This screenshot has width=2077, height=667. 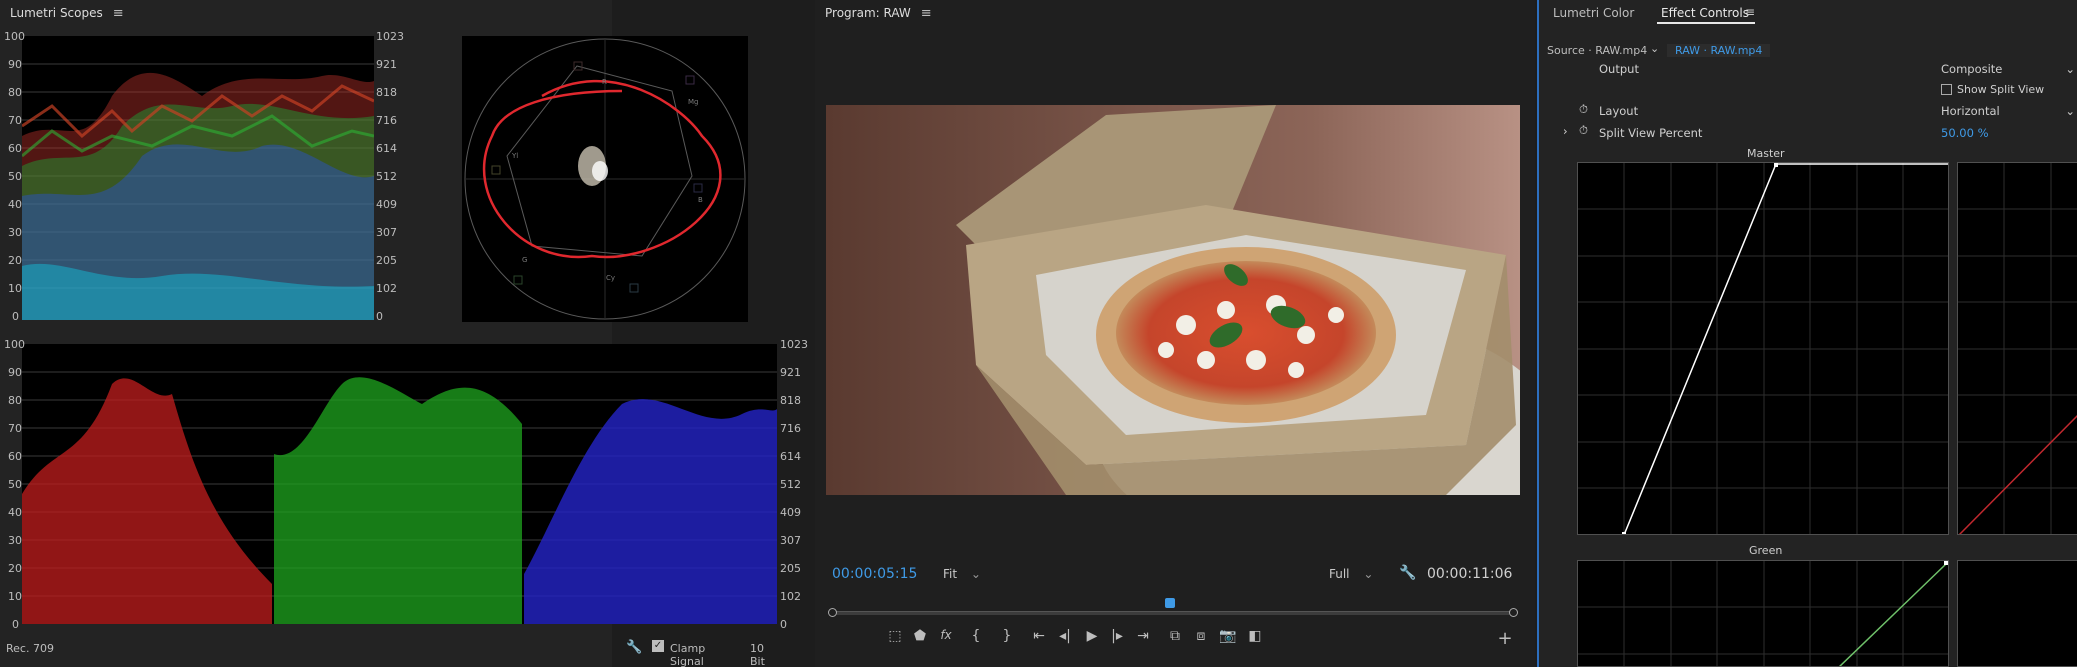 I want to click on split-percent-label: Split View Percent, so click(x=1651, y=133).